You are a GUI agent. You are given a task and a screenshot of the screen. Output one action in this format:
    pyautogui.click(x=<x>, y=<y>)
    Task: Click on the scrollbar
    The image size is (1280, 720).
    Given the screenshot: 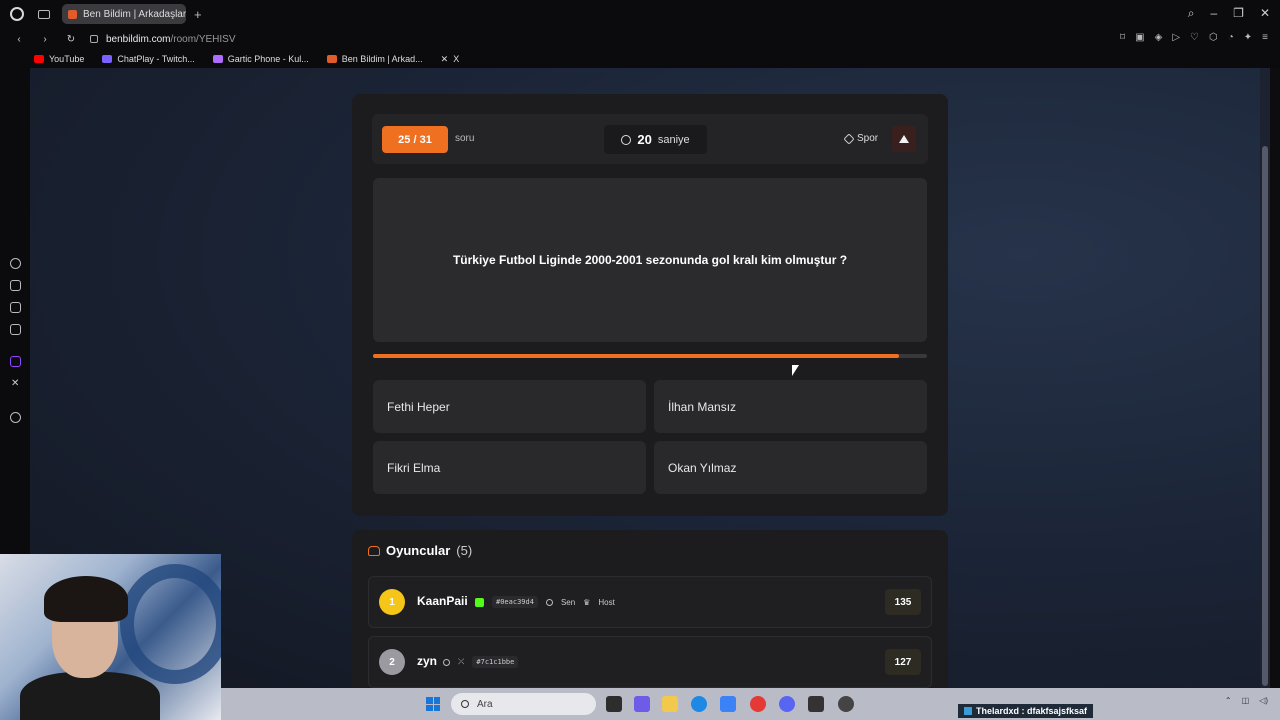 What is the action you would take?
    pyautogui.click(x=1265, y=378)
    